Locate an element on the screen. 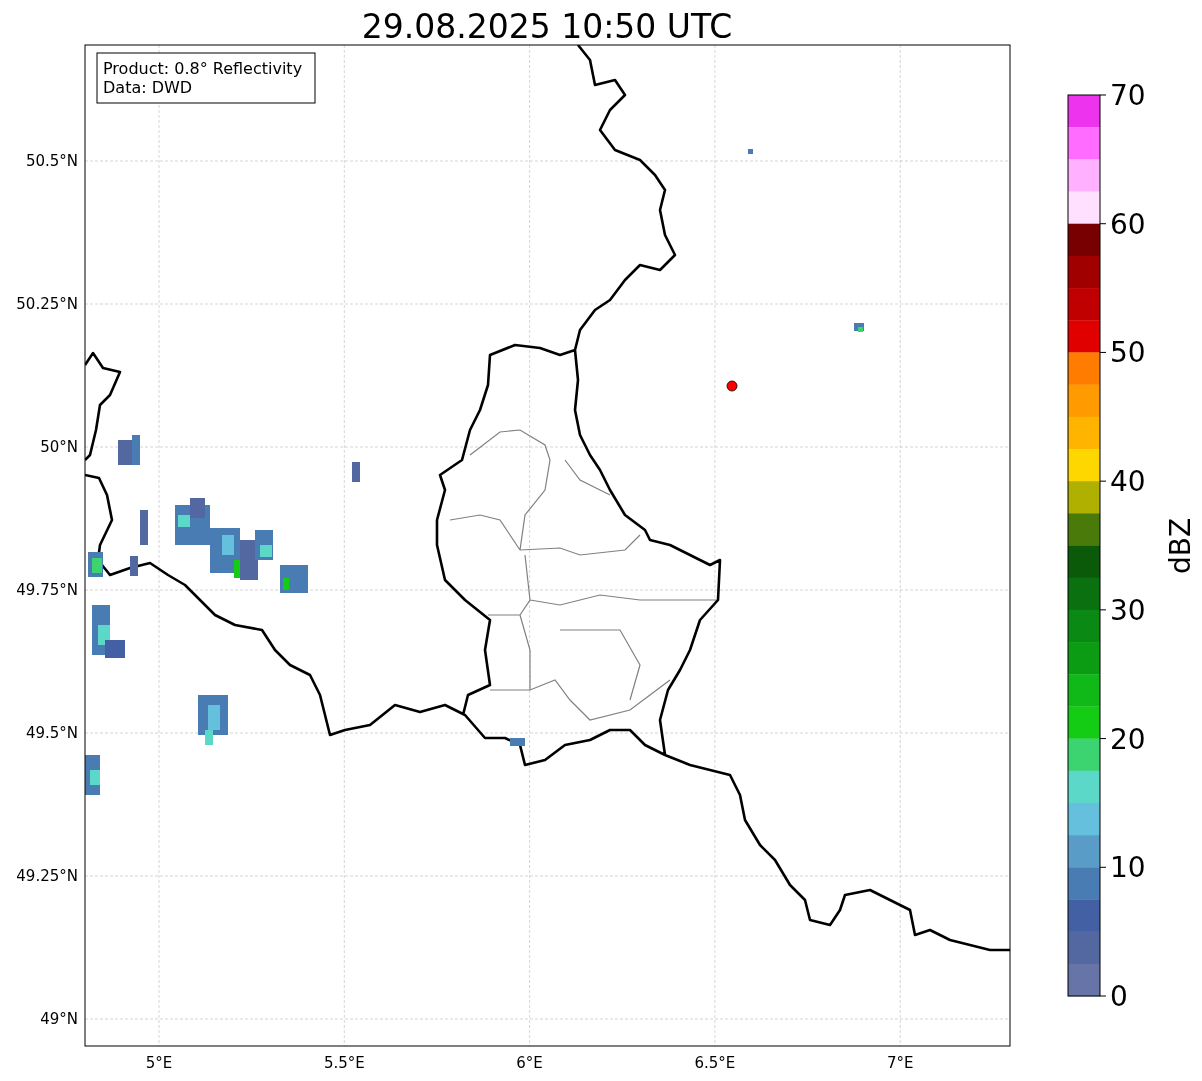 This screenshot has height=1081, width=1202. colorbar-tick-label: 10 is located at coordinates (1128, 868).